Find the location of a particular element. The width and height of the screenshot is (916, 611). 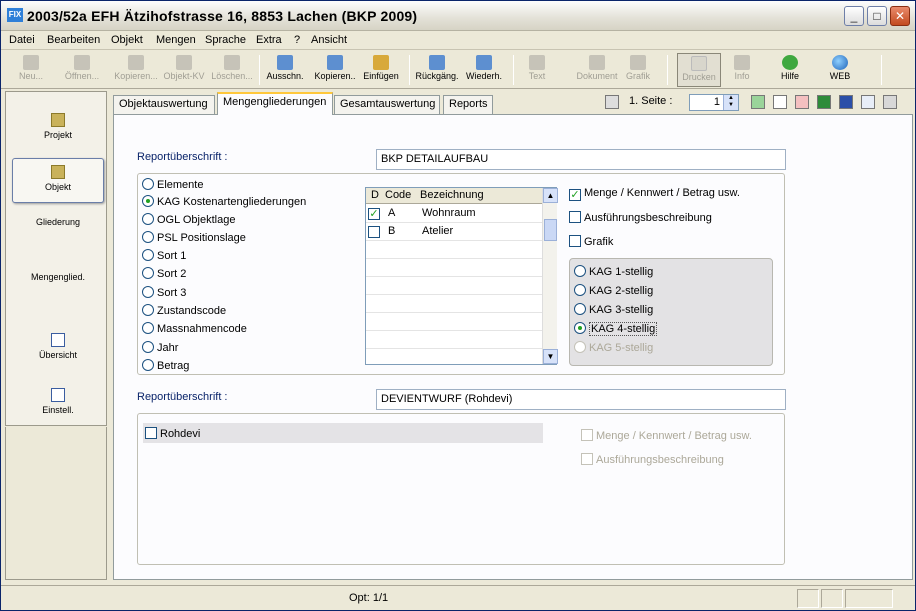

radio-betrag: Betrag is located at coordinates (165, 365).